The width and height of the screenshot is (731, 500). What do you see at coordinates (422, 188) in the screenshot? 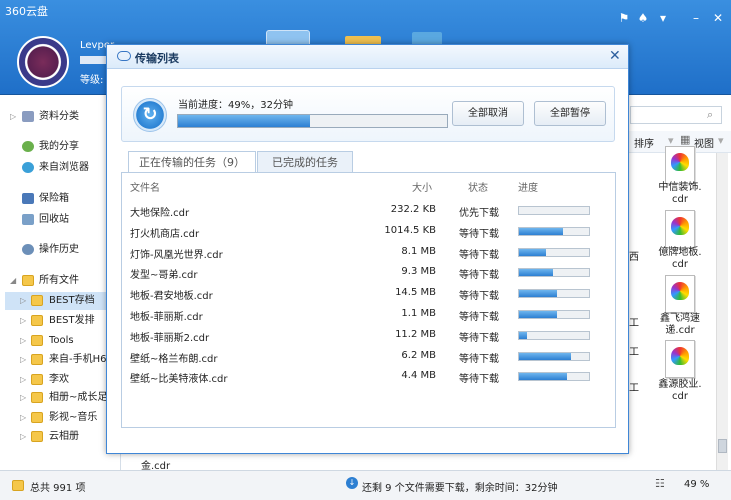
I see `column-header-size: 大小` at bounding box center [422, 188].